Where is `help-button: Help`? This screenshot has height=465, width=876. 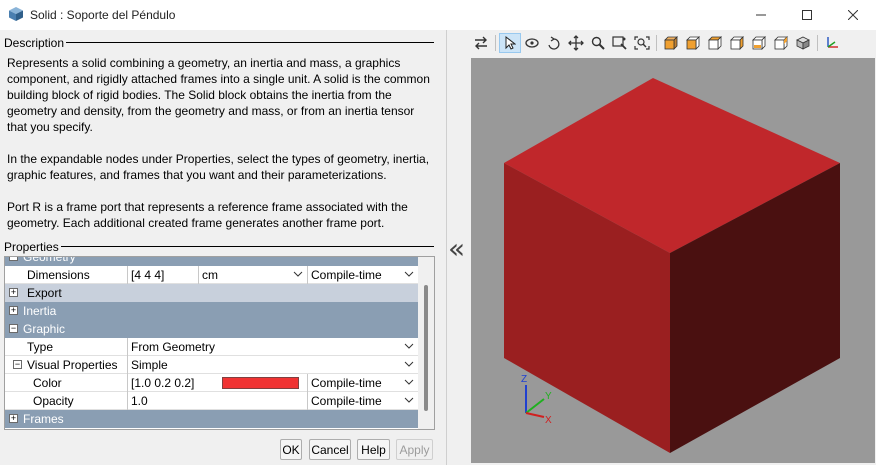 help-button: Help is located at coordinates (373, 449).